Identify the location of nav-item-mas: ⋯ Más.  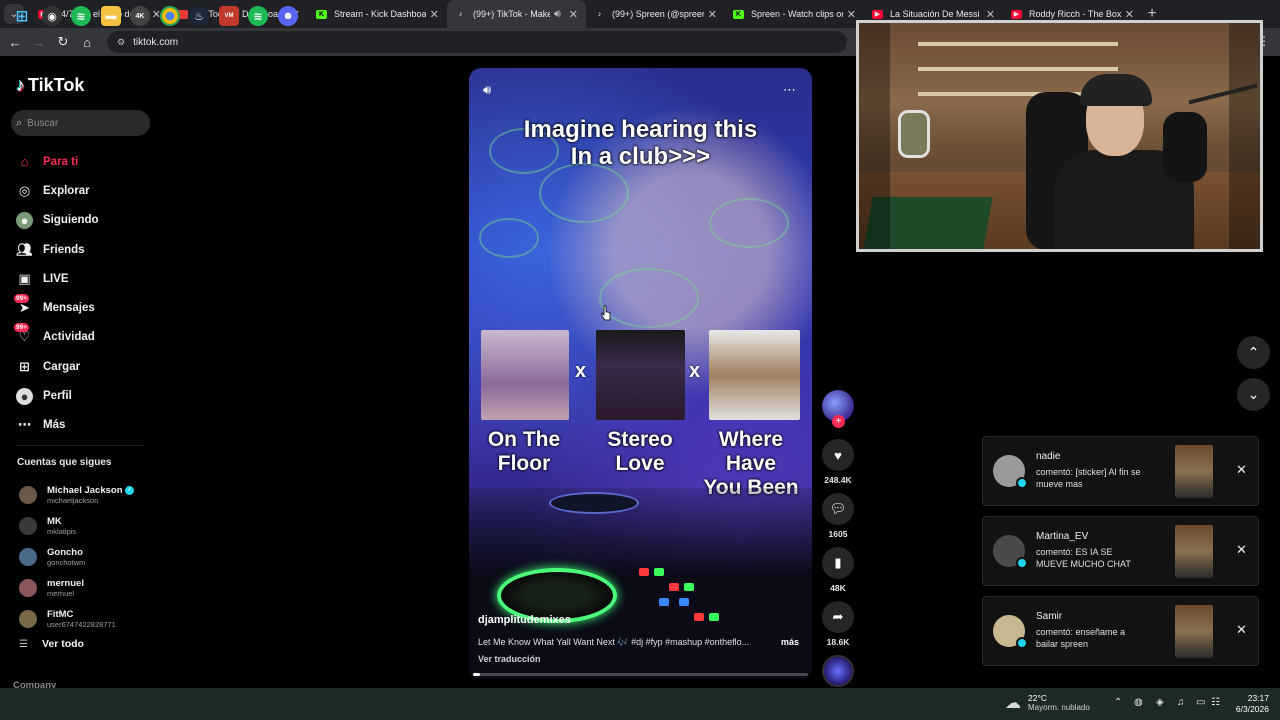
(86, 425).